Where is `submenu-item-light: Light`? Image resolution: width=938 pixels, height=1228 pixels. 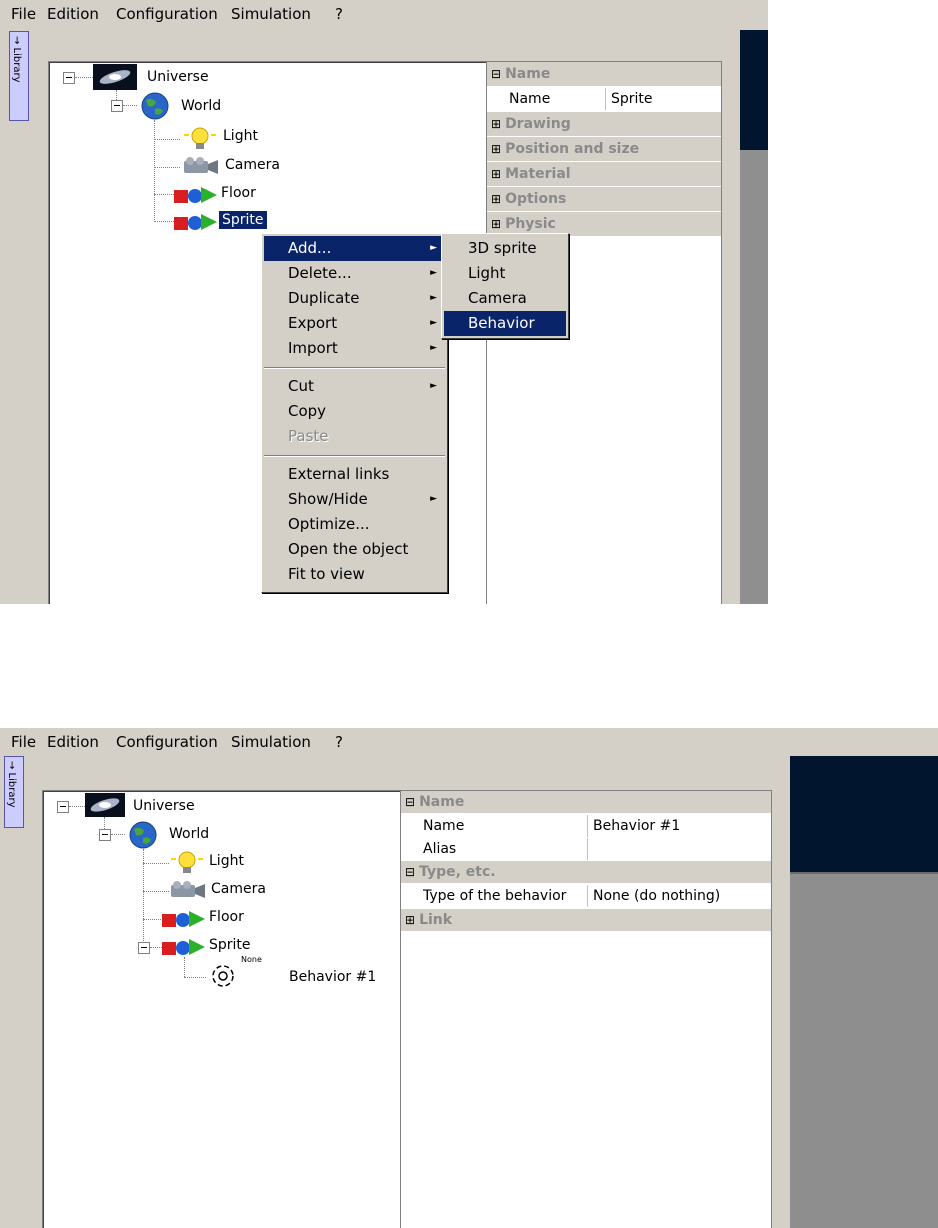
submenu-item-light: Light is located at coordinates (505, 273).